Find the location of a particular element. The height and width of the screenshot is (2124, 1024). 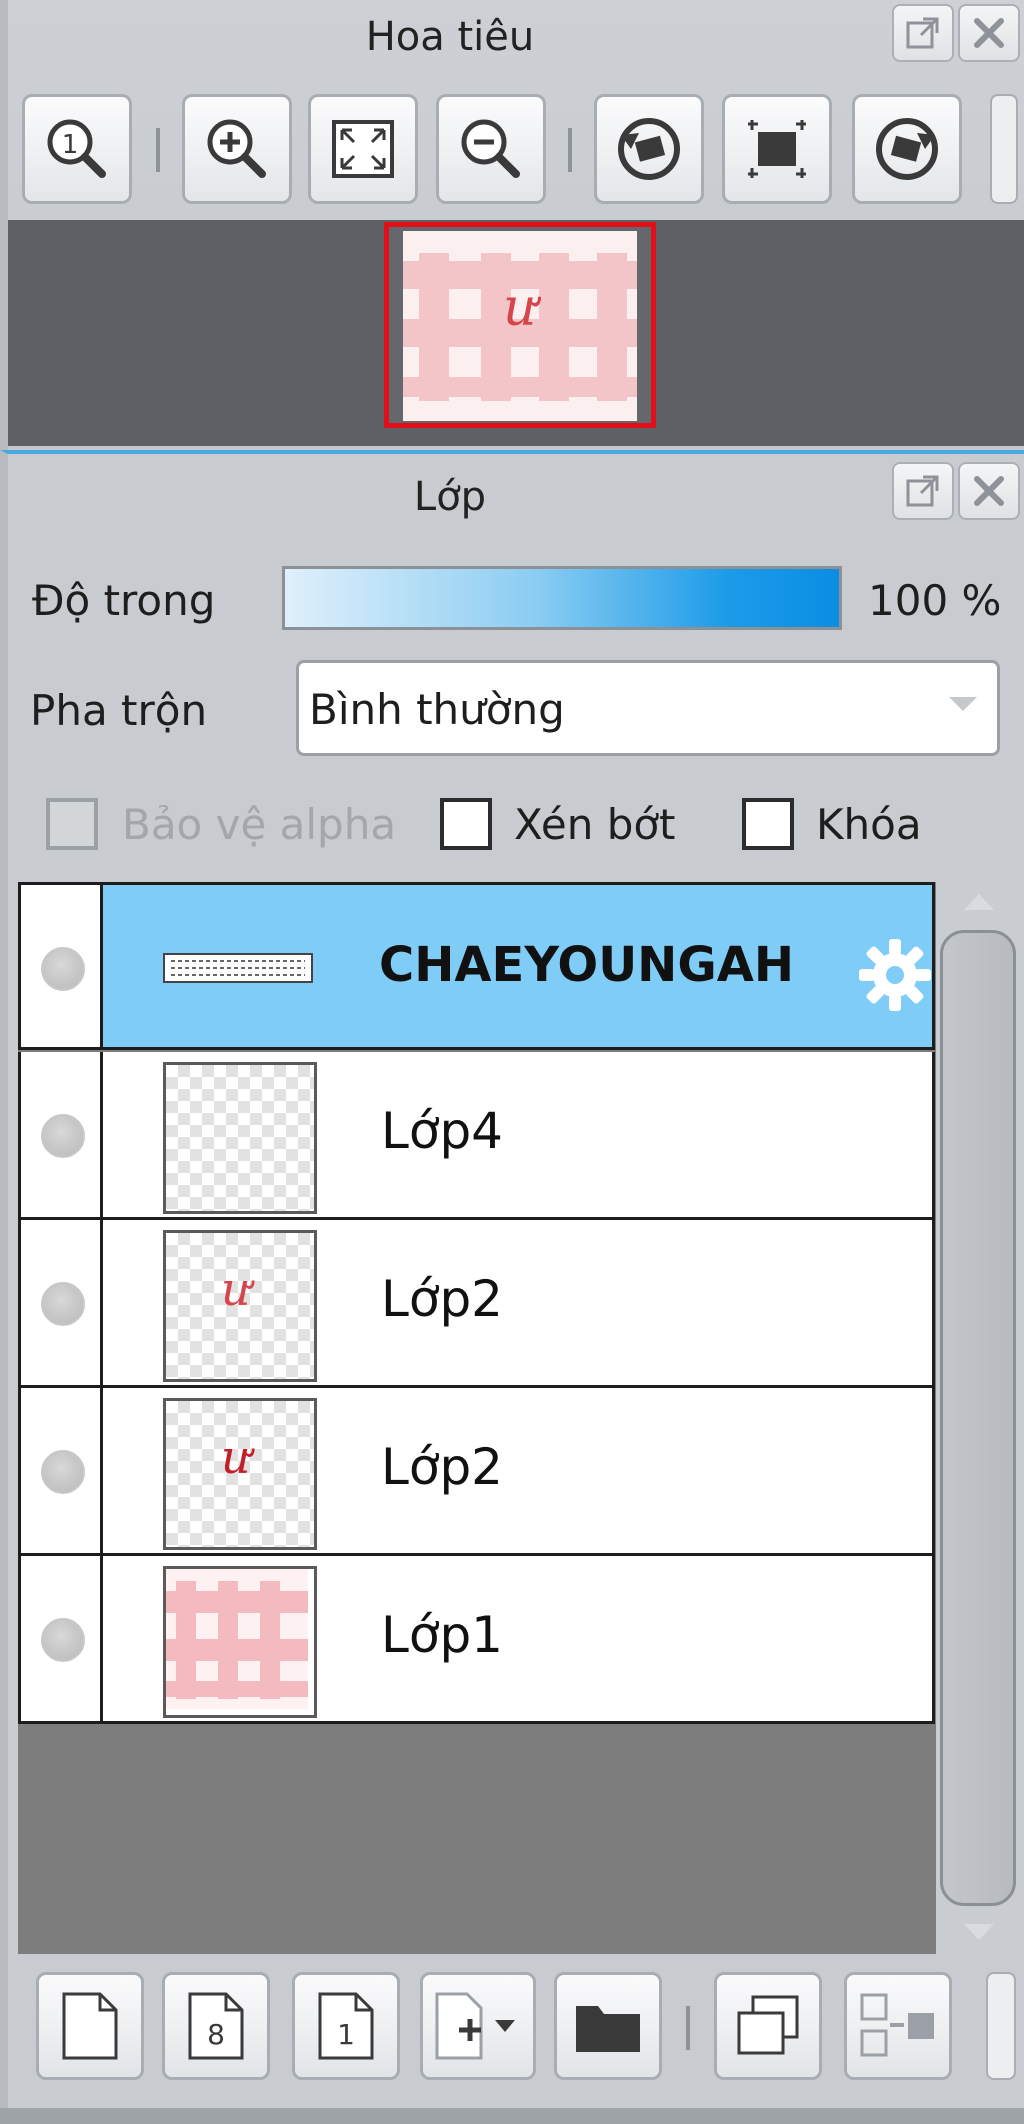

clip-checkbox is located at coordinates (466, 824).